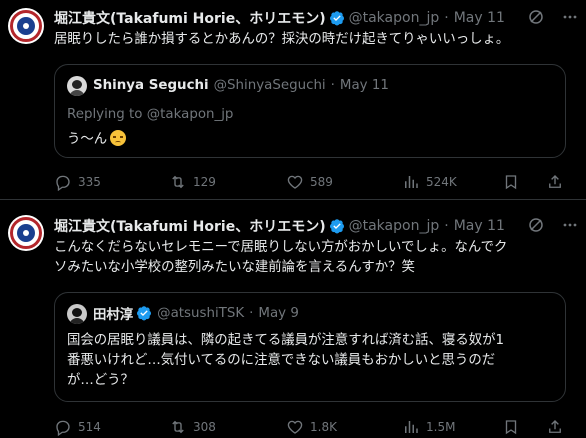 This screenshot has width=586, height=438. I want to click on retweet-button: 129, so click(192, 182).